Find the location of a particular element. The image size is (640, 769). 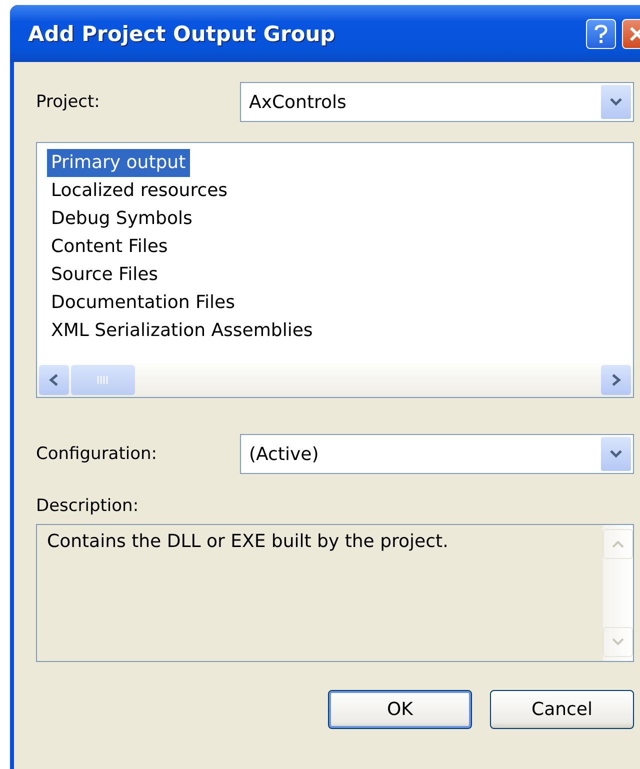

output-list-item: Documentation Files is located at coordinates (143, 303).